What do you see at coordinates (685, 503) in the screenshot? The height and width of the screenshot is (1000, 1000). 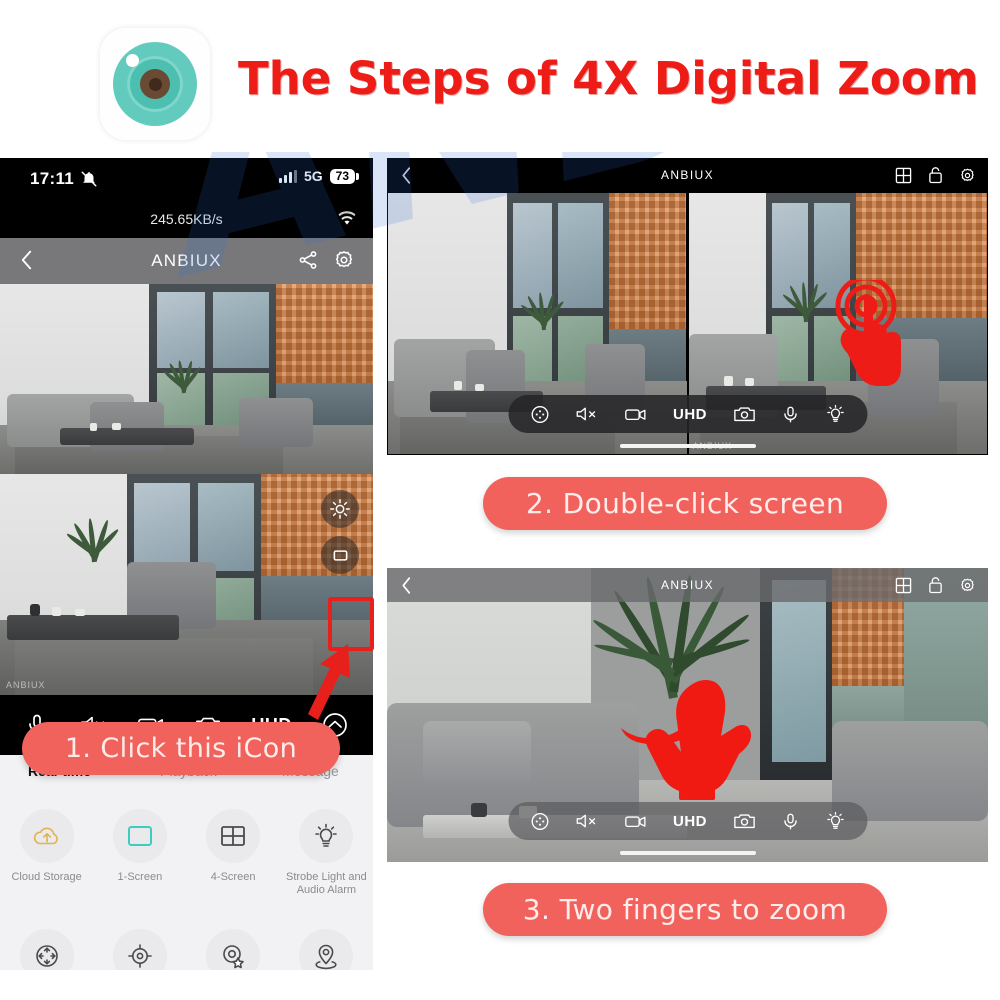 I see `callout-step-2: 2. Double-click screen` at bounding box center [685, 503].